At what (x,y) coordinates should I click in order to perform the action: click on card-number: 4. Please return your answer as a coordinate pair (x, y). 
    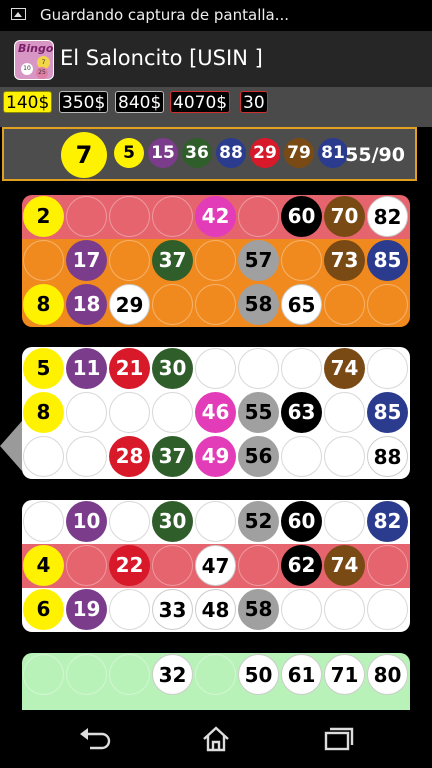
    Looking at the image, I should click on (43, 565).